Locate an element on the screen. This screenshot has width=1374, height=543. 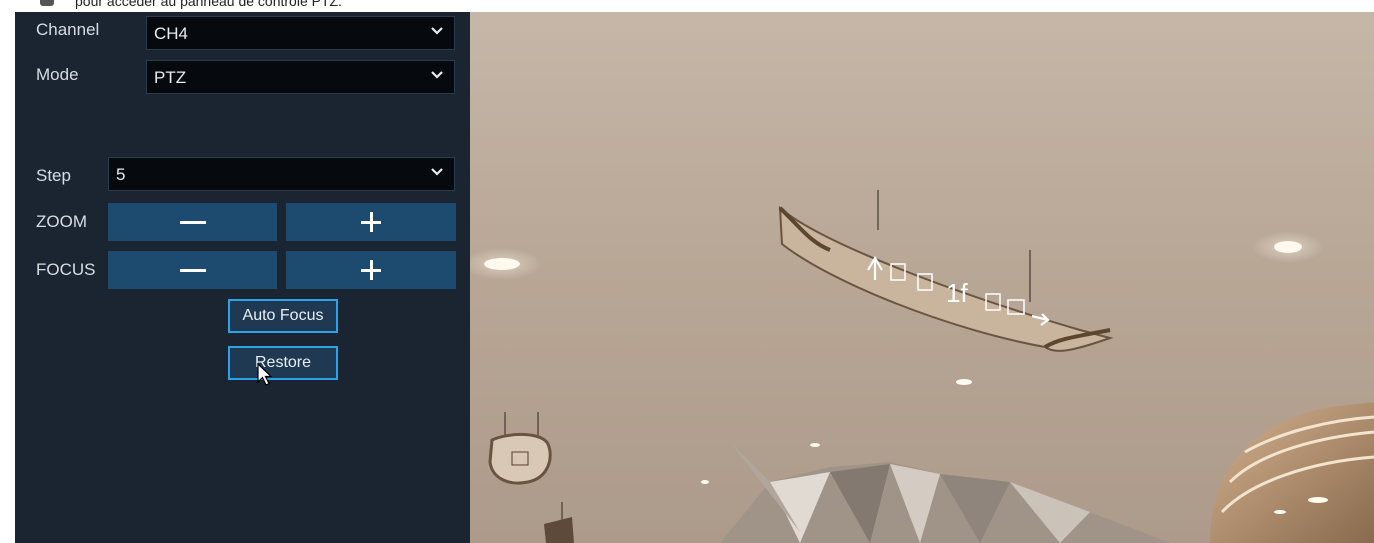
channel-label: Channel is located at coordinates (68, 29).